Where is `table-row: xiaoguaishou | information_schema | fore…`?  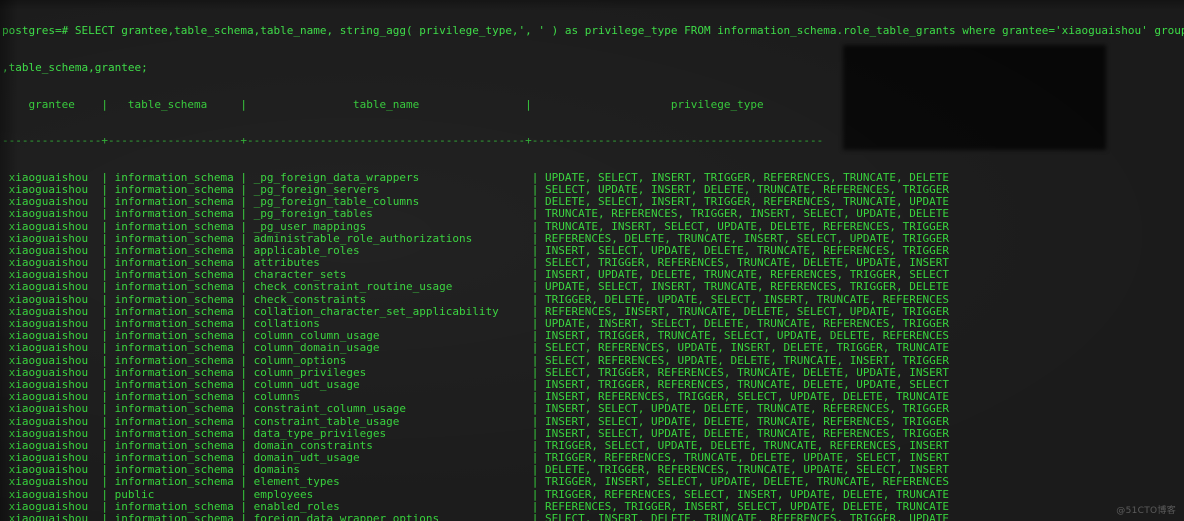
table-row: xiaoguaishou | information_schema | fore… is located at coordinates (476, 516).